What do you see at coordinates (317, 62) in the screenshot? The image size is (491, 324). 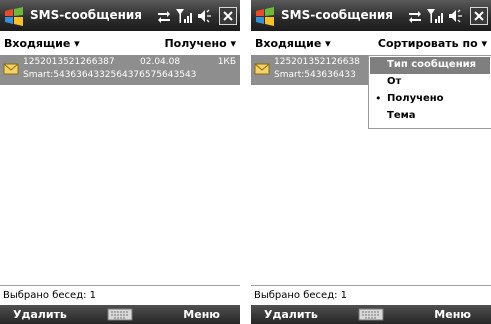 I see `message-number: 125201352126638` at bounding box center [317, 62].